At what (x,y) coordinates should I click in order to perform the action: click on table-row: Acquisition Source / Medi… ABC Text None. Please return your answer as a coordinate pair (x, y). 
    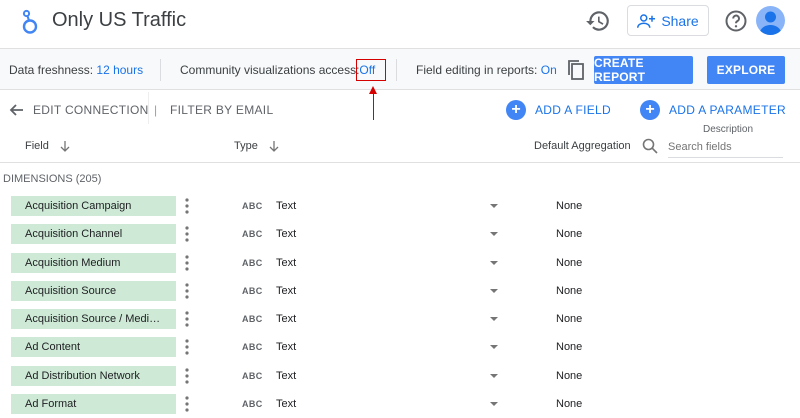
    Looking at the image, I should click on (400, 319).